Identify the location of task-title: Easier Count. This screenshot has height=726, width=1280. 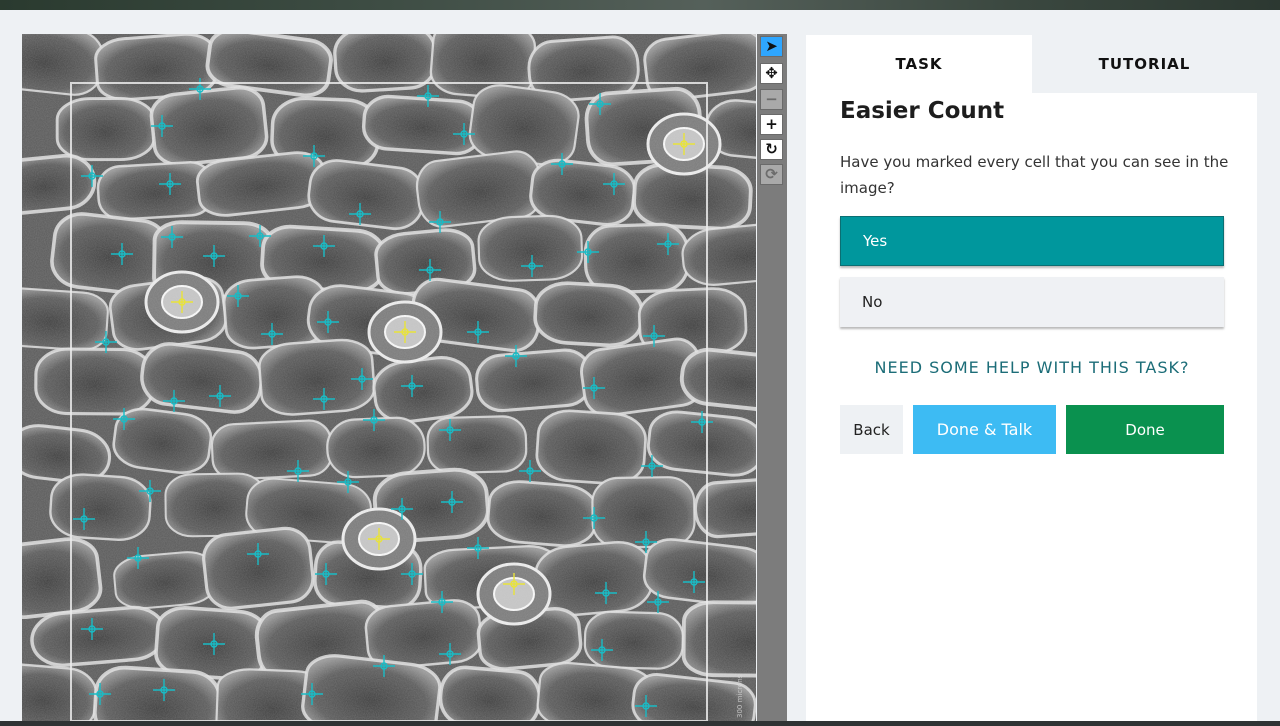
(922, 111).